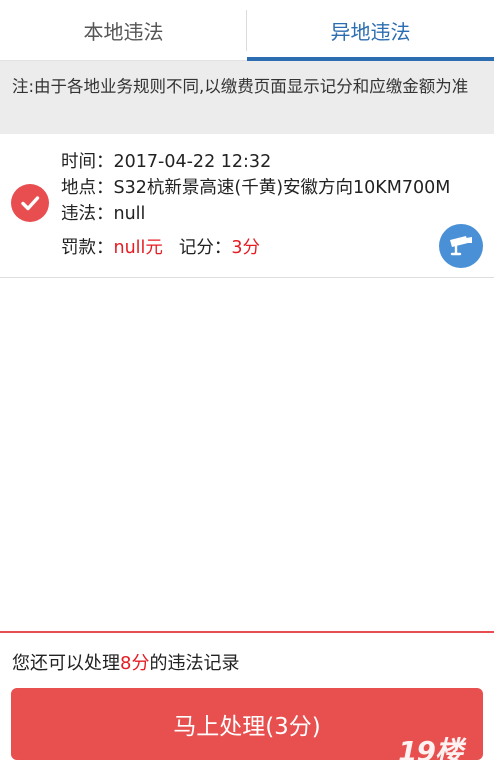  I want to click on notice-banner: 注:由于各地业务规则不同,以缴费页面显示记分和应缴金额为准, so click(247, 97).